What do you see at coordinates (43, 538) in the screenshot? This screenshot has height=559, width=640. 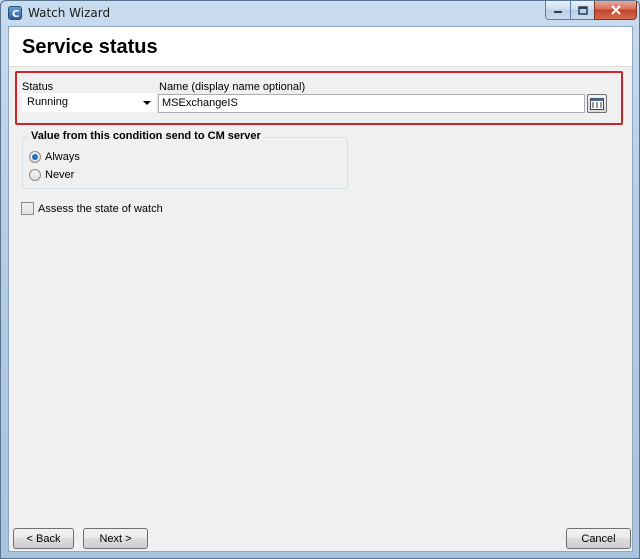 I see `back-button: < Back` at bounding box center [43, 538].